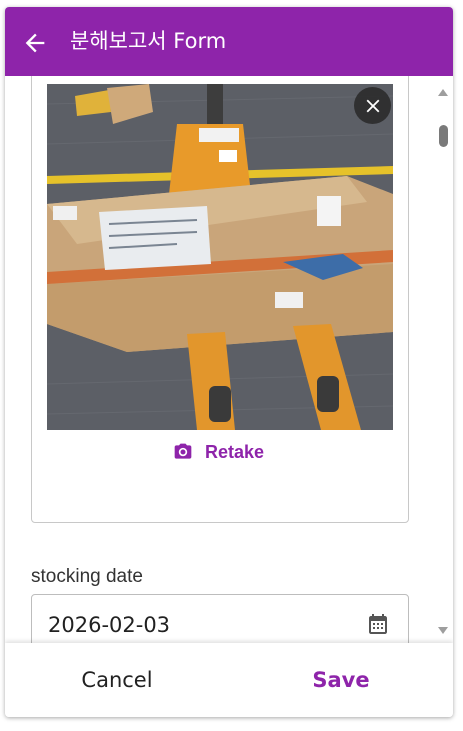  I want to click on stocking-date-field: 2026-02-03, so click(220, 618).